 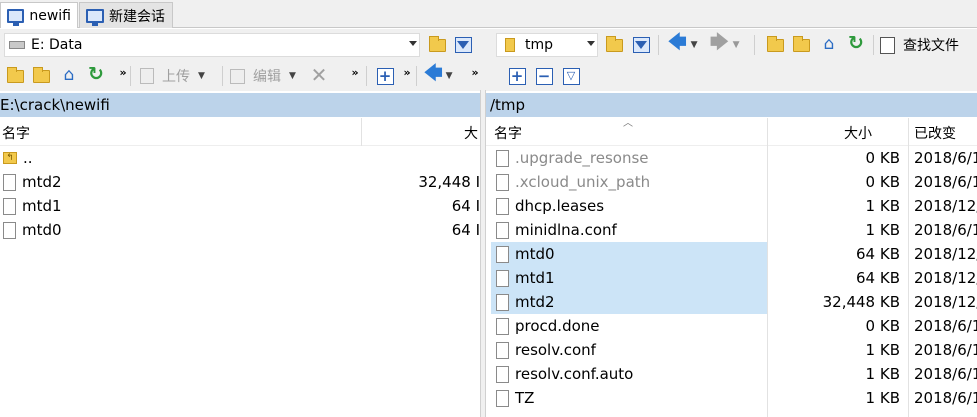 I want to click on right-directory-select: tmp, so click(x=547, y=45).